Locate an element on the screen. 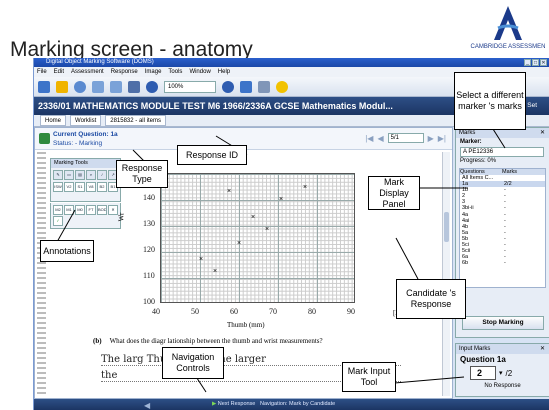 This screenshot has height=410, width=549. help-icon is located at coordinates (282, 86).